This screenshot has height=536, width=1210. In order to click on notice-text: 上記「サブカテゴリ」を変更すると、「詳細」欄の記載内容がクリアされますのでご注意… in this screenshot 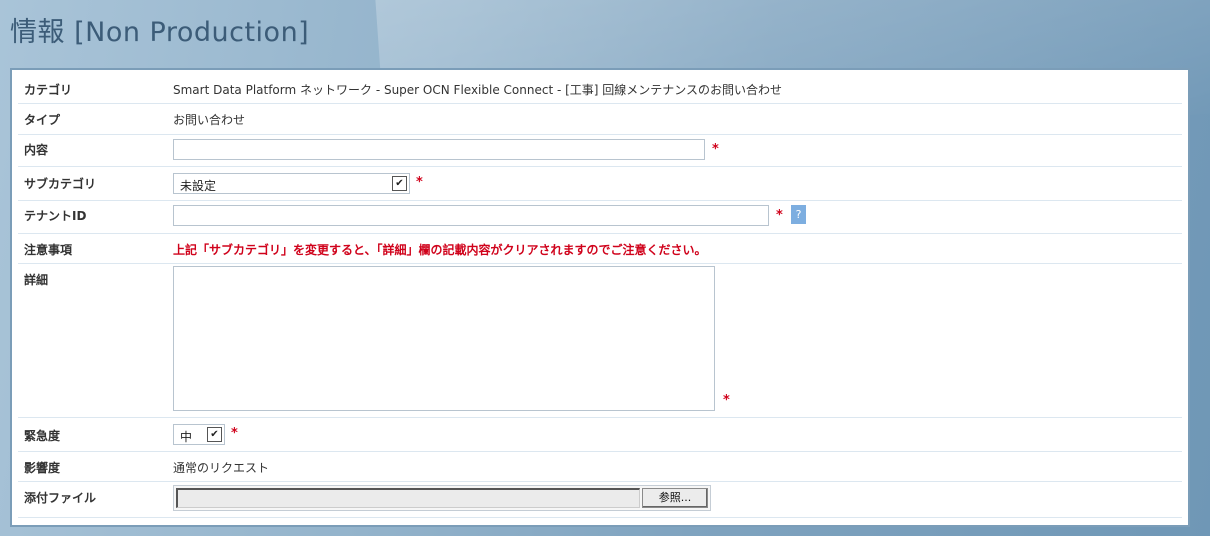, I will do `click(440, 250)`.